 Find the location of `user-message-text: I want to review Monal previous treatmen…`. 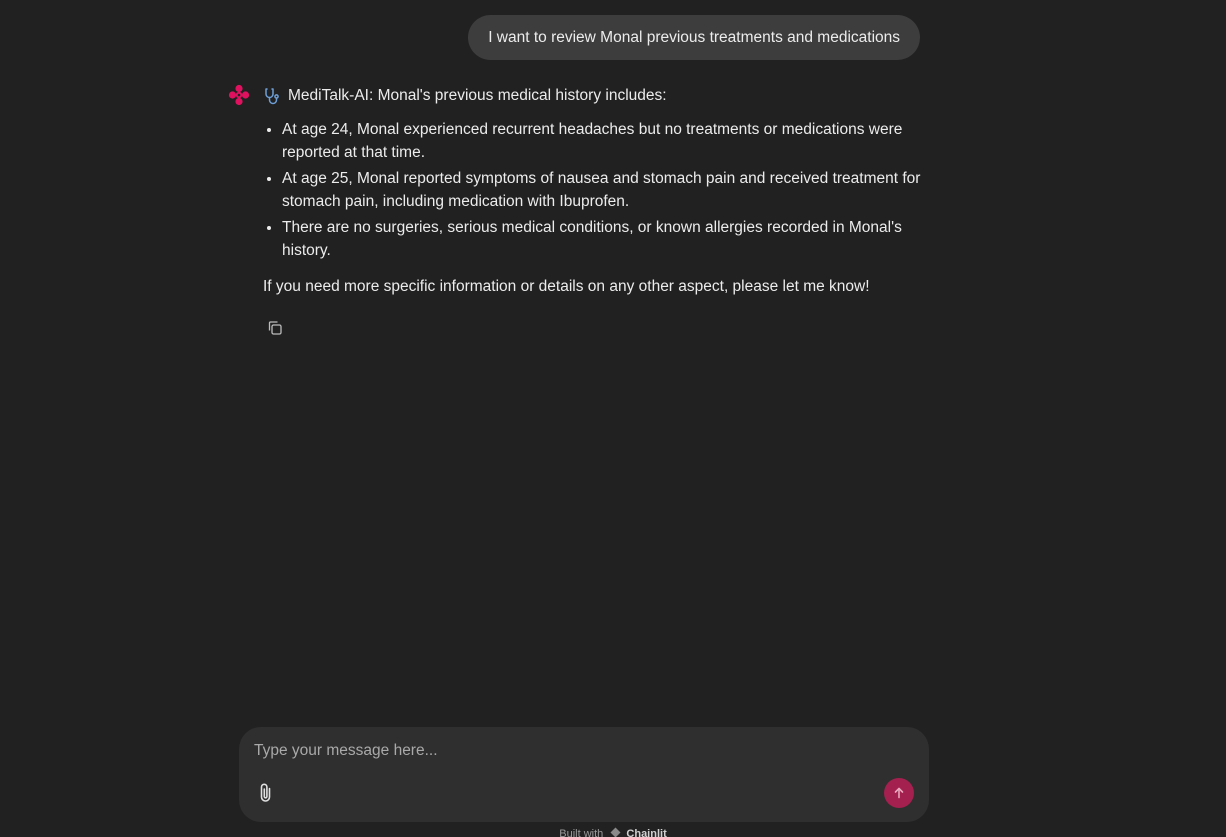

user-message-text: I want to review Monal previous treatmen… is located at coordinates (694, 37).